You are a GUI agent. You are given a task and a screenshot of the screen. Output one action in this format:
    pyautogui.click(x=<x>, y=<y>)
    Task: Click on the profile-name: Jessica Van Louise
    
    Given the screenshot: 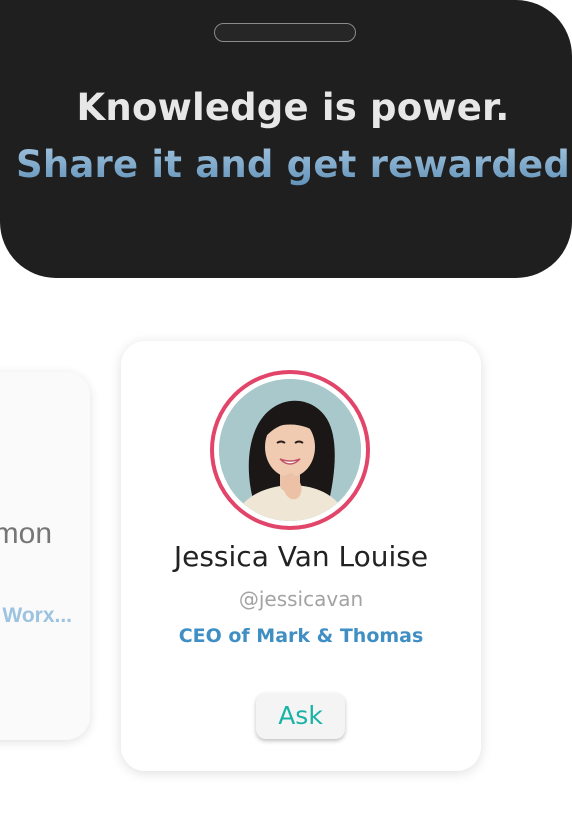 What is the action you would take?
    pyautogui.click(x=301, y=556)
    